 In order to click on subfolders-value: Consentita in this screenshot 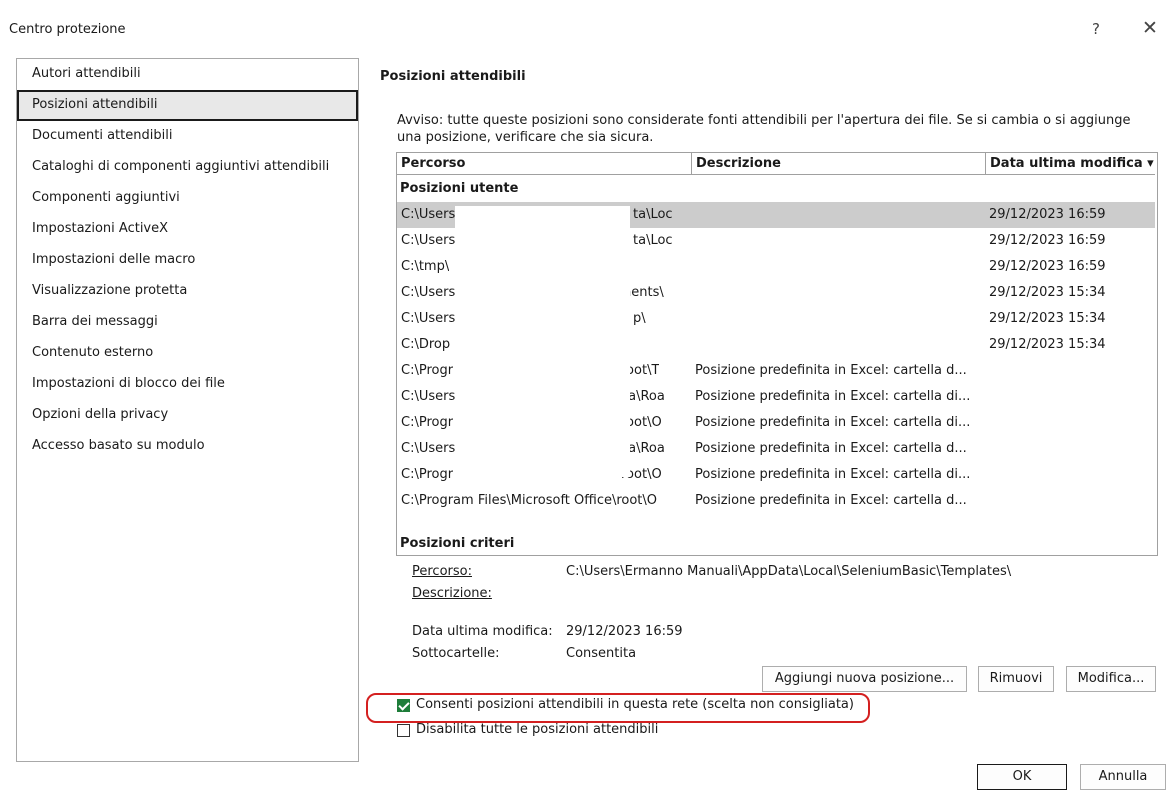, I will do `click(601, 653)`.